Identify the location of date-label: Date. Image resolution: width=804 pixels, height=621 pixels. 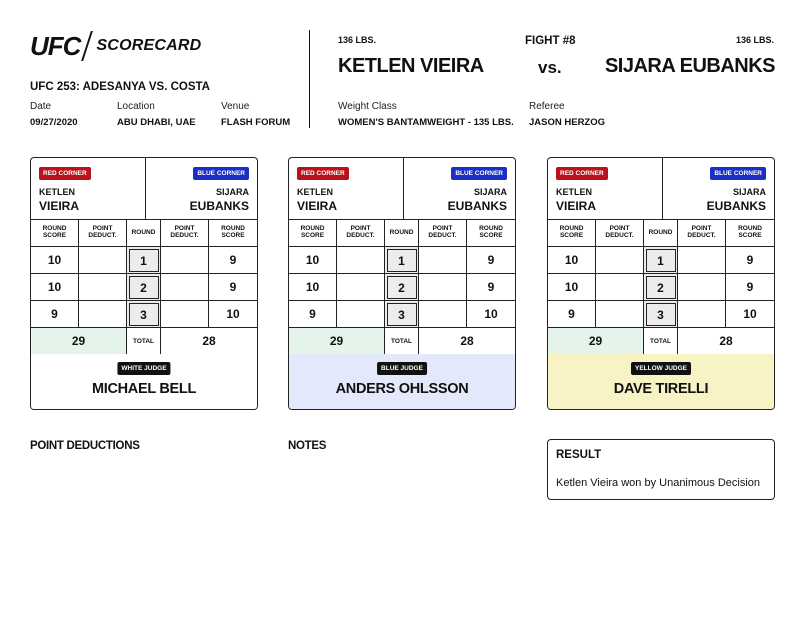
(41, 106).